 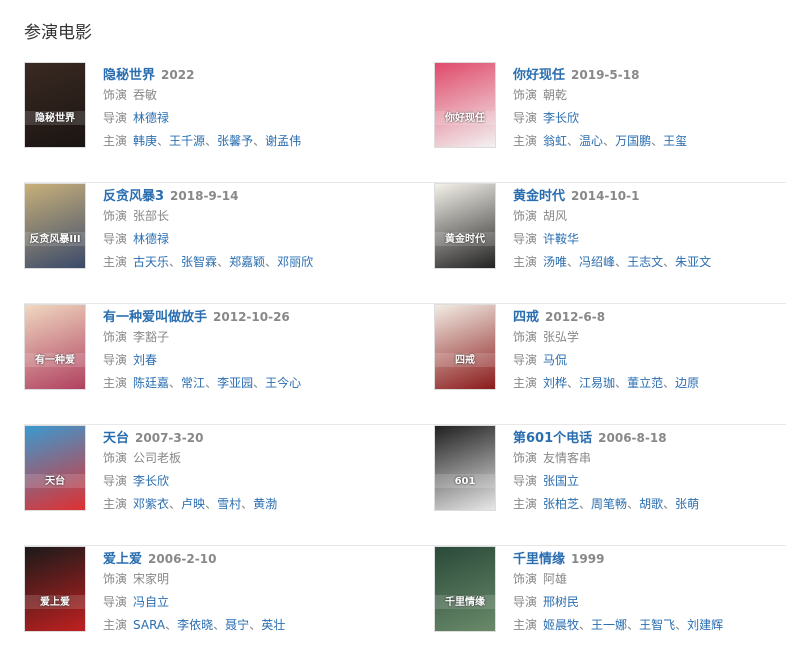 What do you see at coordinates (229, 504) in the screenshot?
I see `cast-member-link: 雪村` at bounding box center [229, 504].